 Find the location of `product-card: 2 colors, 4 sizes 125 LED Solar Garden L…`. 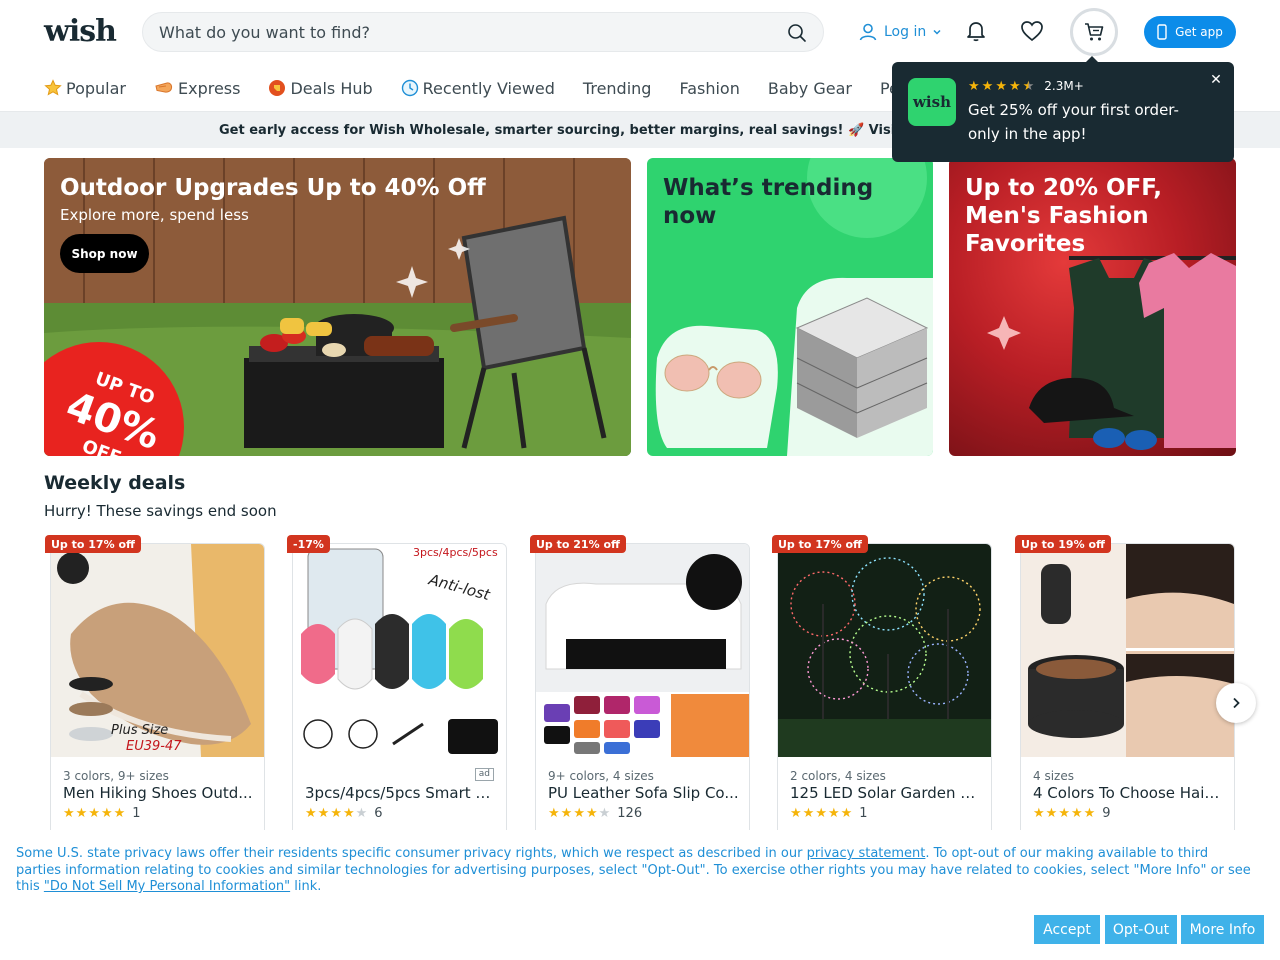

product-card: 2 colors, 4 sizes 125 LED Solar Garden L… is located at coordinates (884, 693).